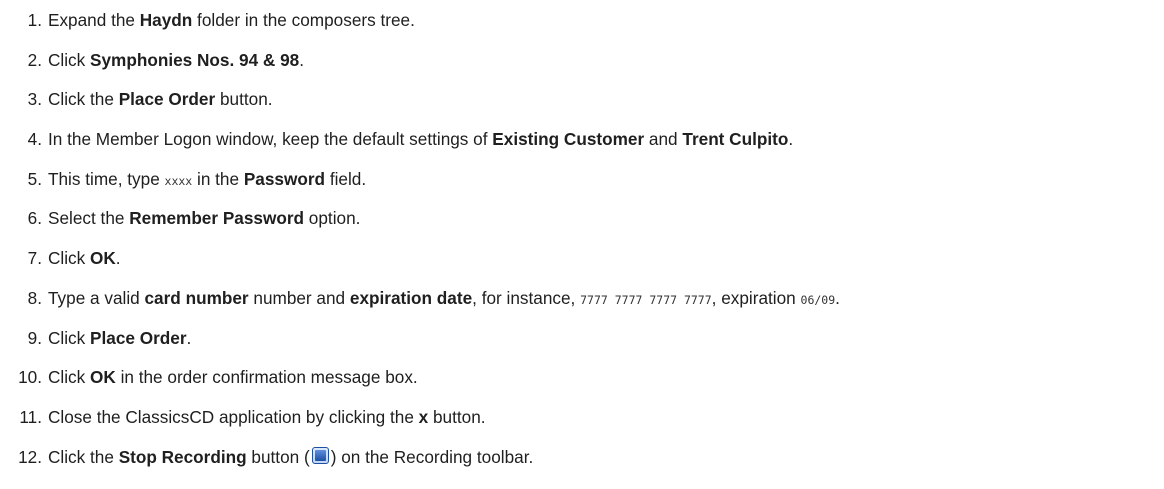 This screenshot has width=1164, height=489. Describe the element at coordinates (30, 456) in the screenshot. I see `step-number: 12.` at that location.